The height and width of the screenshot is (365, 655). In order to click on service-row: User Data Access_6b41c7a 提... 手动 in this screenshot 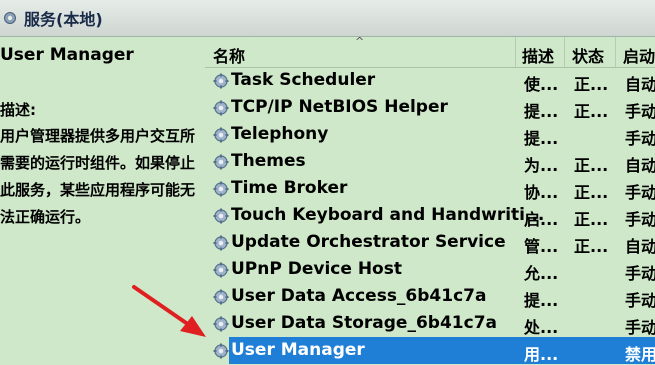, I will do `click(430, 296)`.